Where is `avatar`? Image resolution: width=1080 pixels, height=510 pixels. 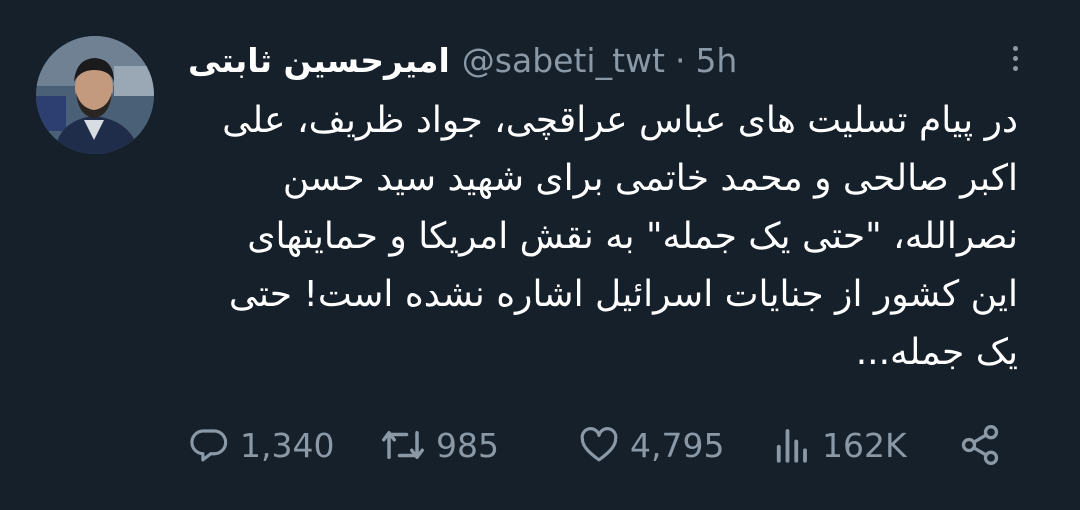 avatar is located at coordinates (95, 95).